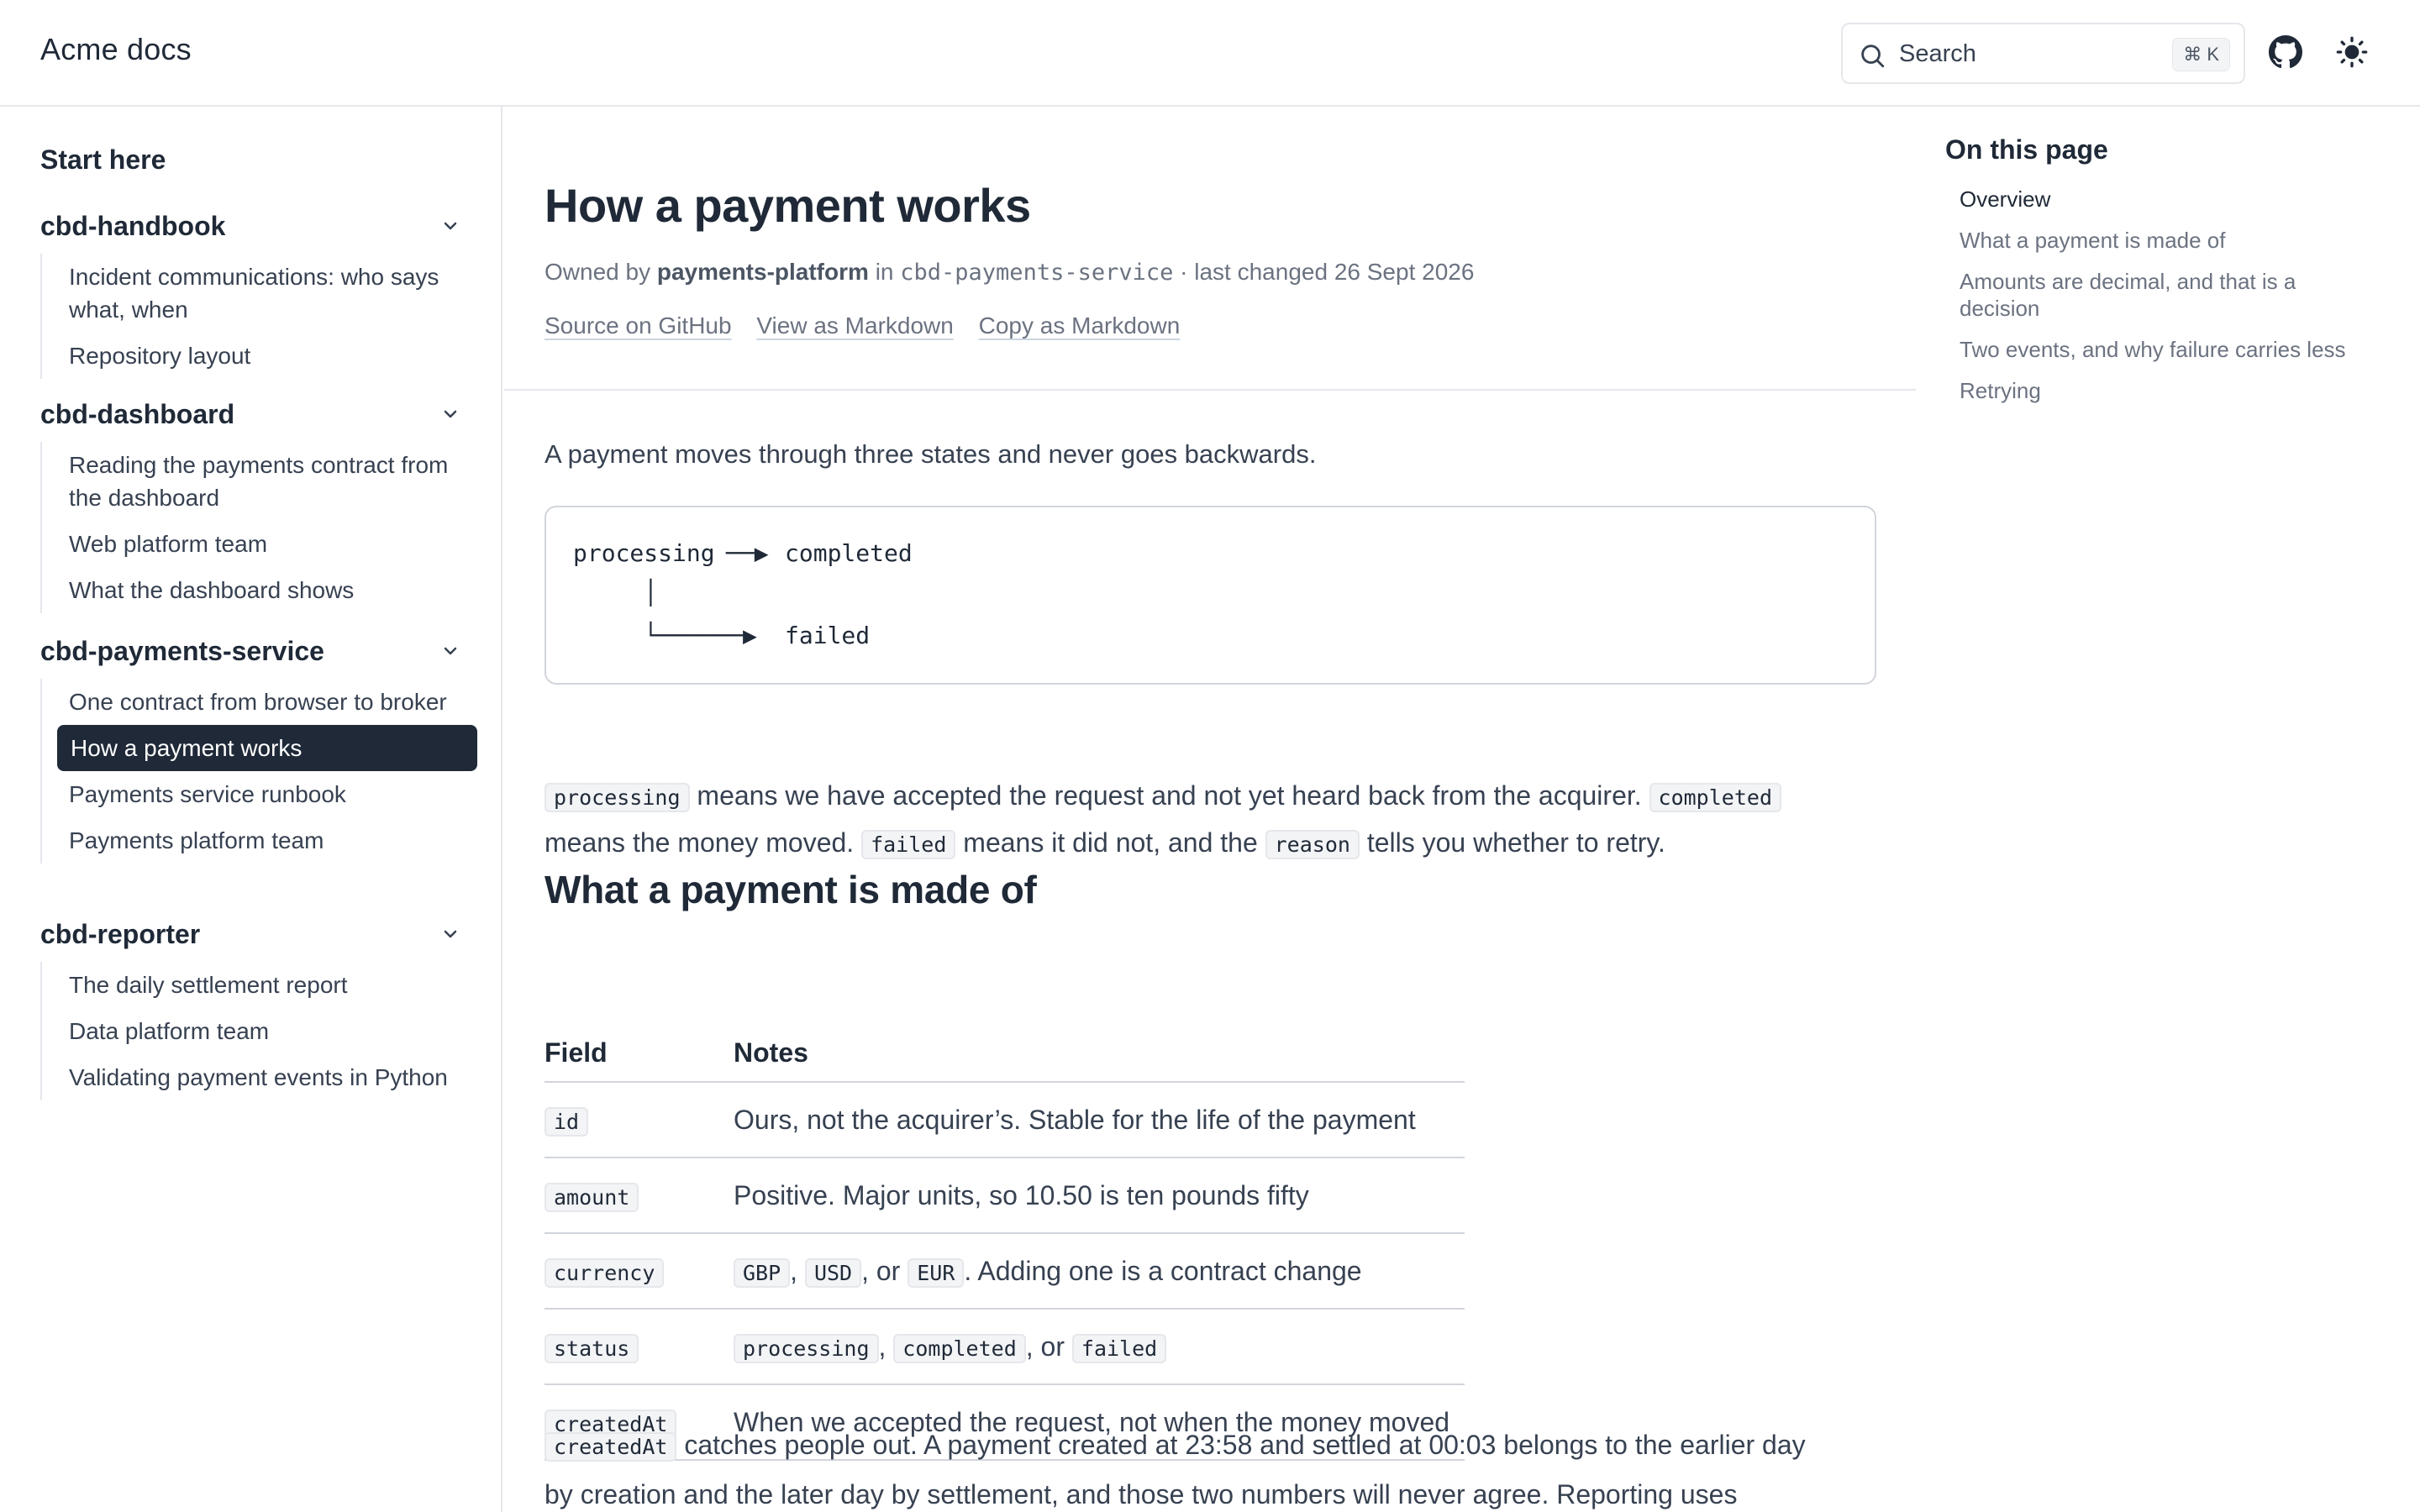 This screenshot has height=1512, width=2420. I want to click on sidebar-item: Payments service runbook, so click(251, 794).